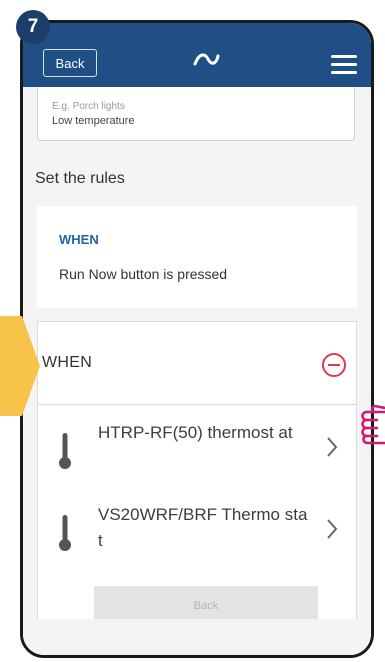  Describe the element at coordinates (197, 637) in the screenshot. I see `bottom-strip` at that location.